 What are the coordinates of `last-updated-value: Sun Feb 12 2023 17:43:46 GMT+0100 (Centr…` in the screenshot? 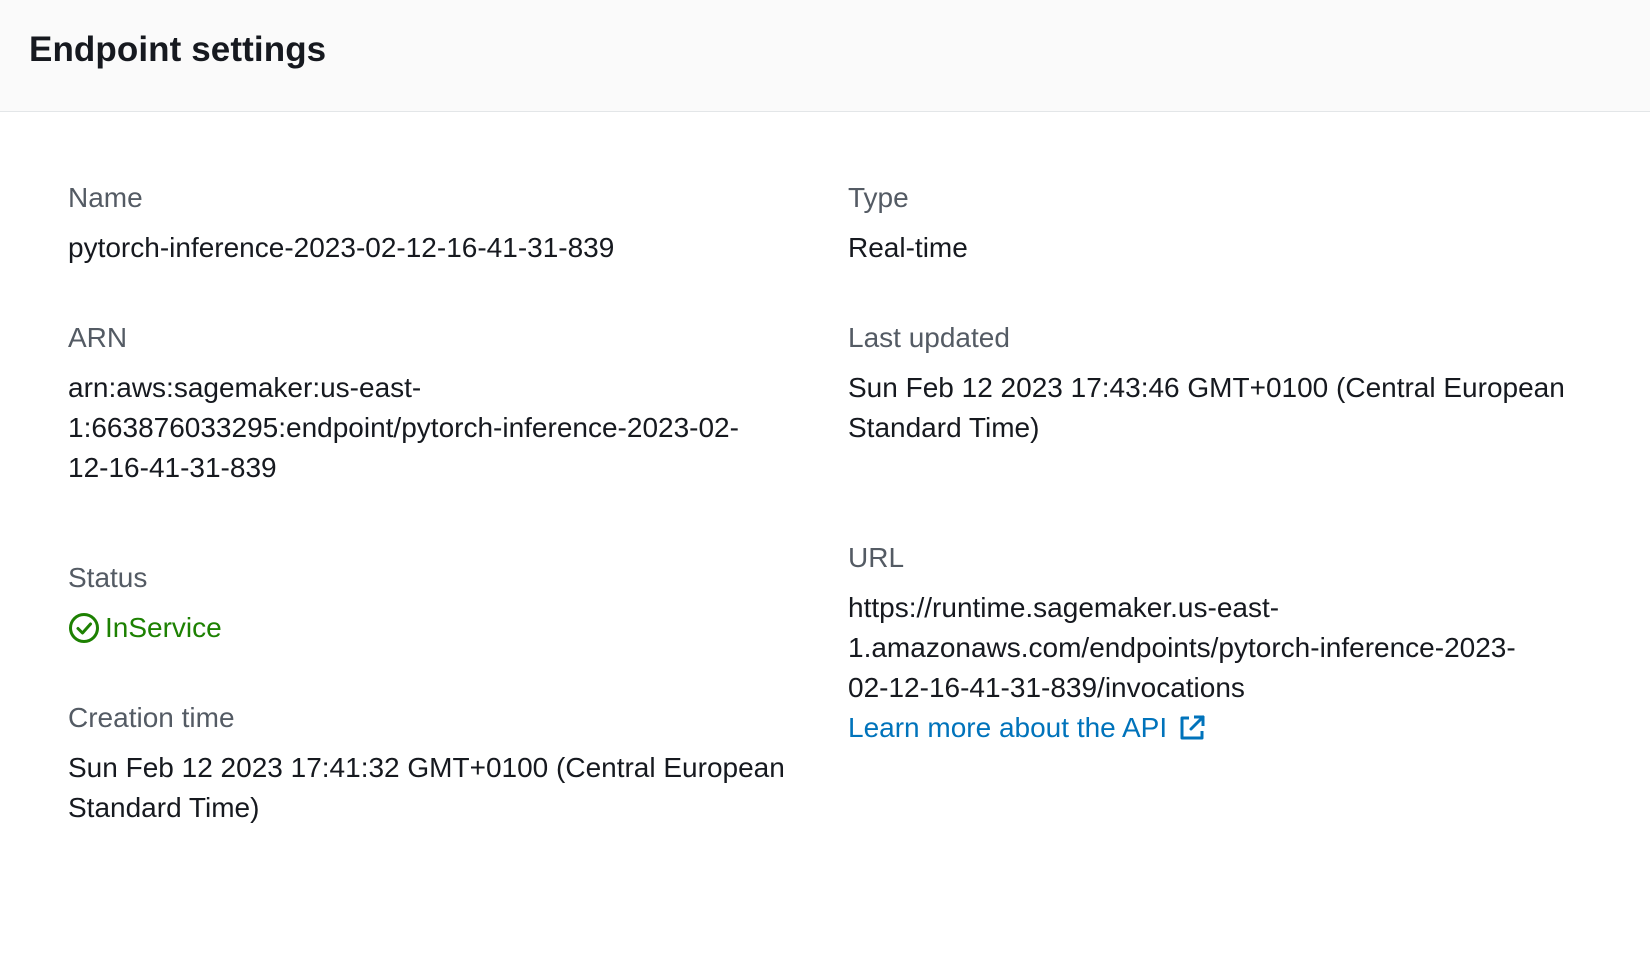 It's located at (1218, 408).